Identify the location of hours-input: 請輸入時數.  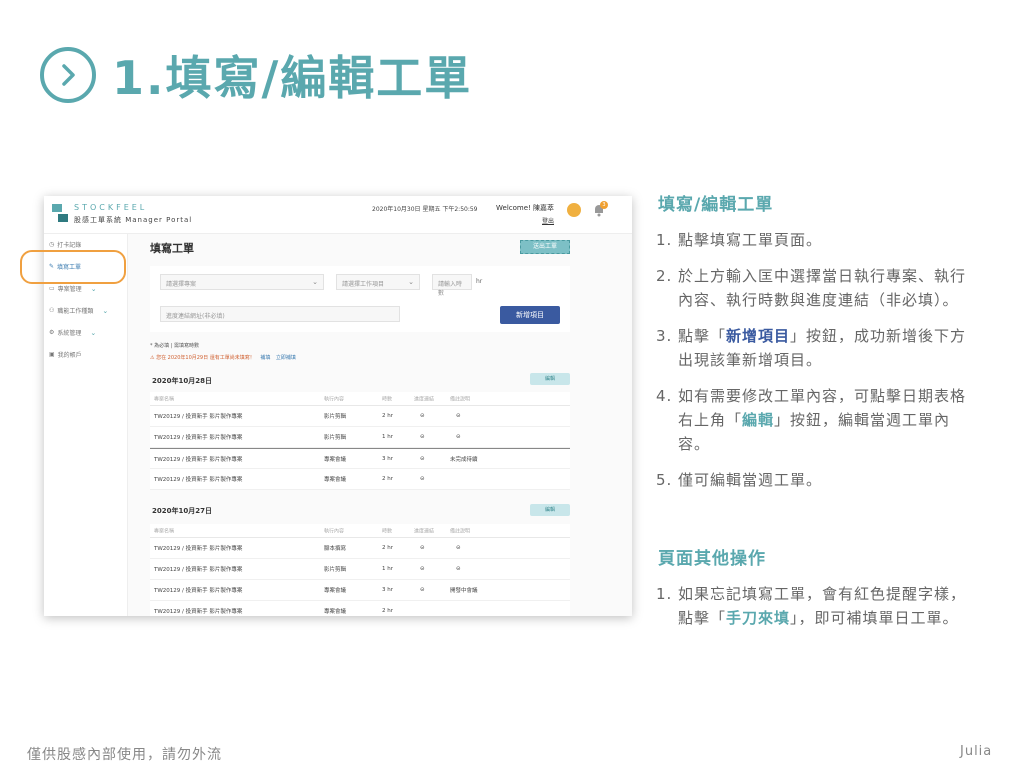
(452, 285).